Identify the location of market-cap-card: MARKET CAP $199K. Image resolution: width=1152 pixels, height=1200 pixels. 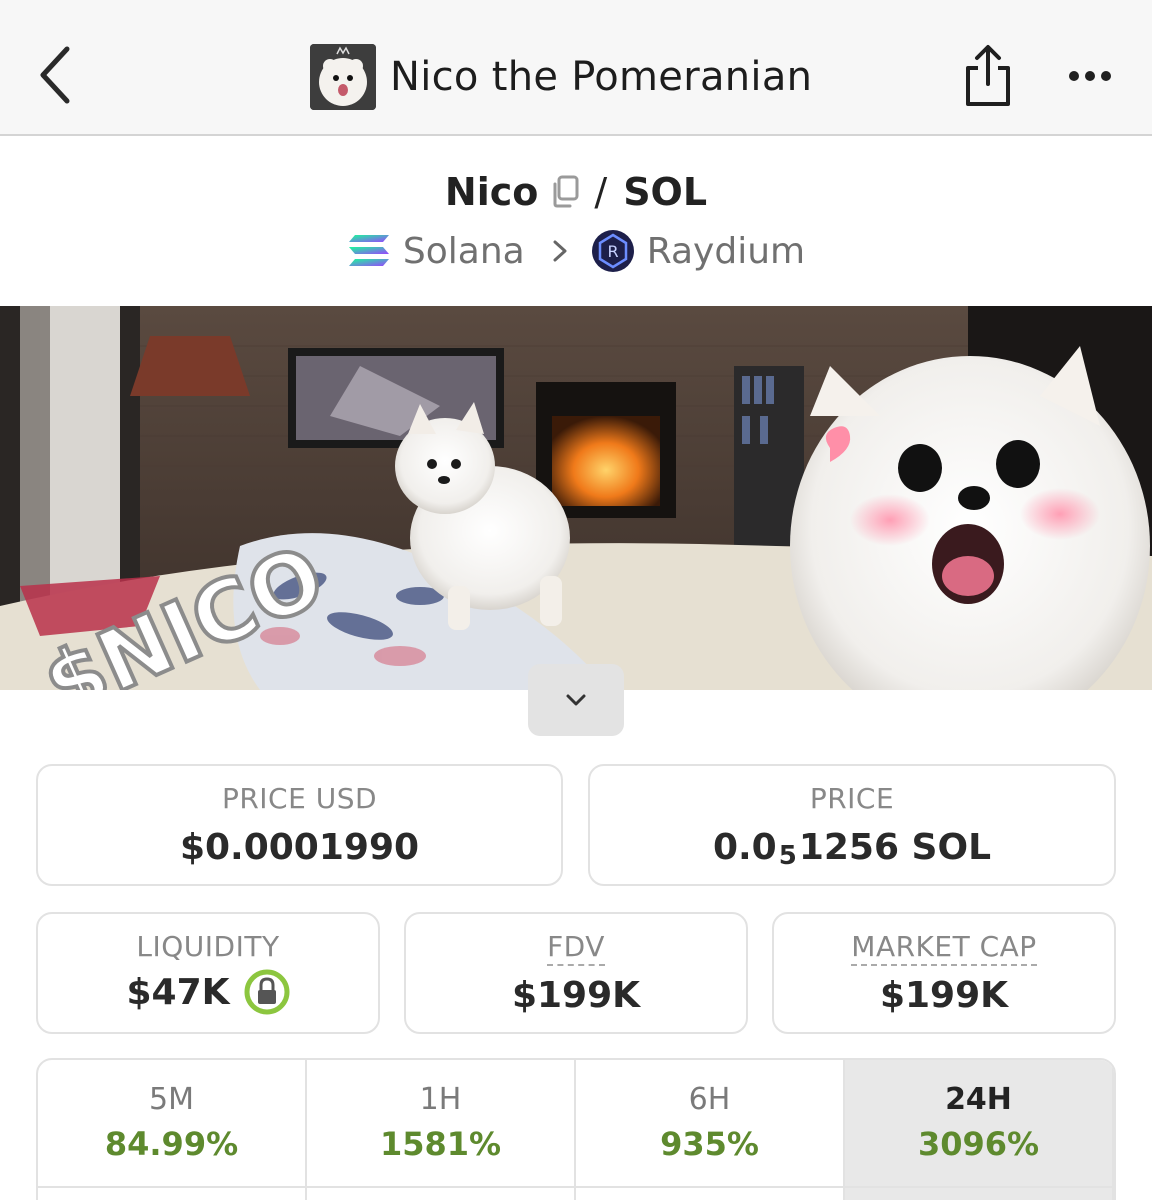
(944, 973).